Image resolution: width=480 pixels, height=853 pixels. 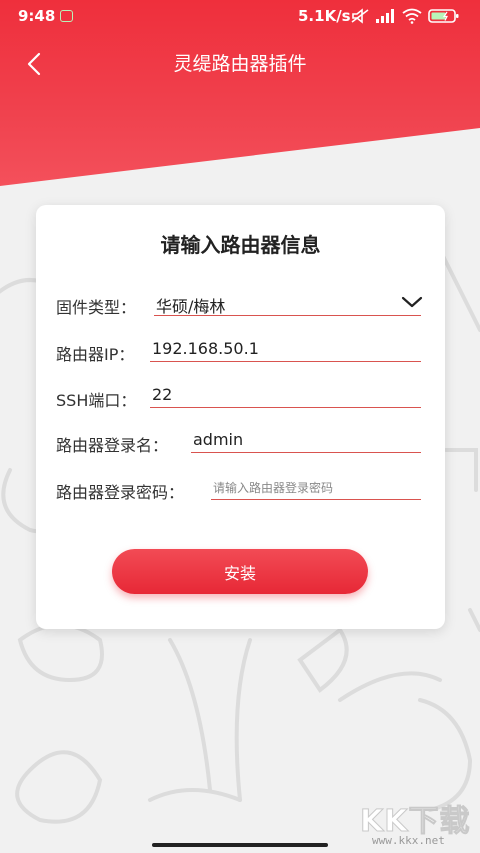 I want to click on router-username-input, so click(x=306, y=440).